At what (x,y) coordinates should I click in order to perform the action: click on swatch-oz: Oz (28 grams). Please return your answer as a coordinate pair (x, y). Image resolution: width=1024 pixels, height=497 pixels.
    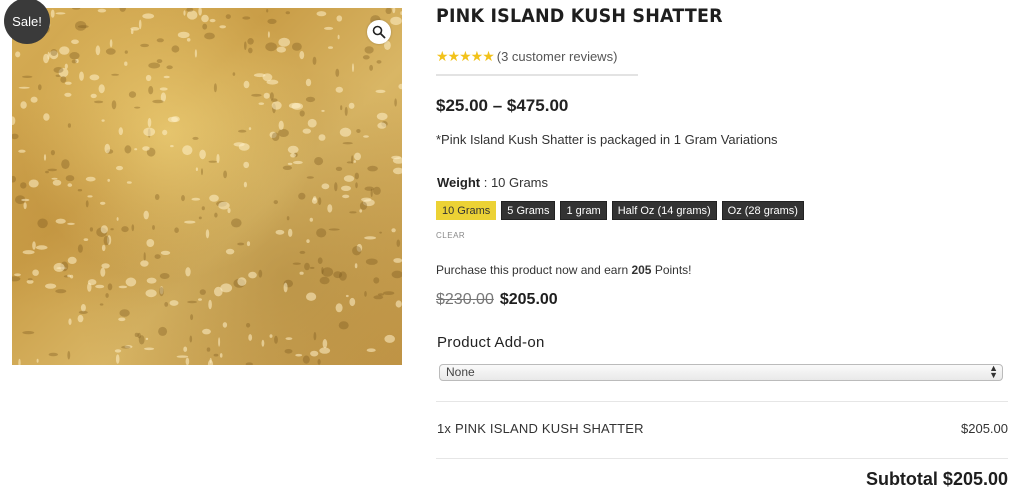
    Looking at the image, I should click on (762, 210).